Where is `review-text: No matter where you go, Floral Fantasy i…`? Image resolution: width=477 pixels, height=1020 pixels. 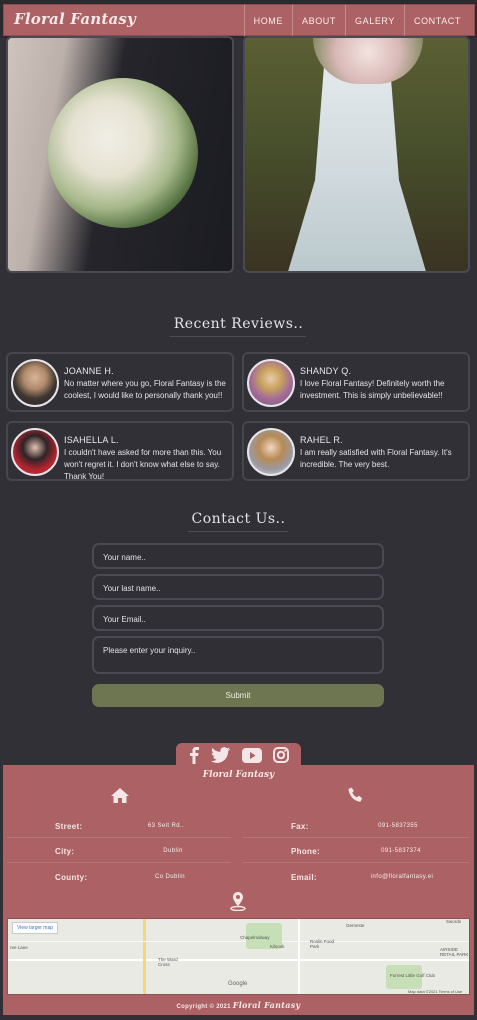
review-text: No matter where you go, Floral Fantasy i… is located at coordinates (145, 389).